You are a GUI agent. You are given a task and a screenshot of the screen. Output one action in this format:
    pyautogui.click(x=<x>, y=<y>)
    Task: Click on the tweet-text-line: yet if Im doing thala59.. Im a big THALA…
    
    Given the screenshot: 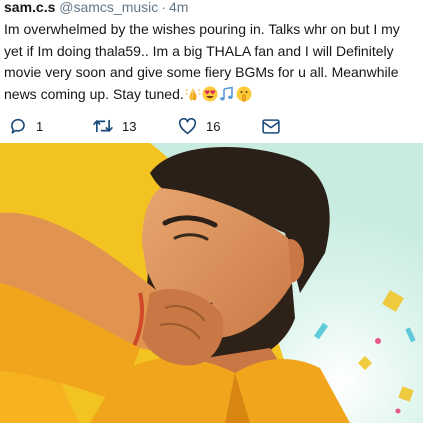 What is the action you would take?
    pyautogui.click(x=199, y=50)
    